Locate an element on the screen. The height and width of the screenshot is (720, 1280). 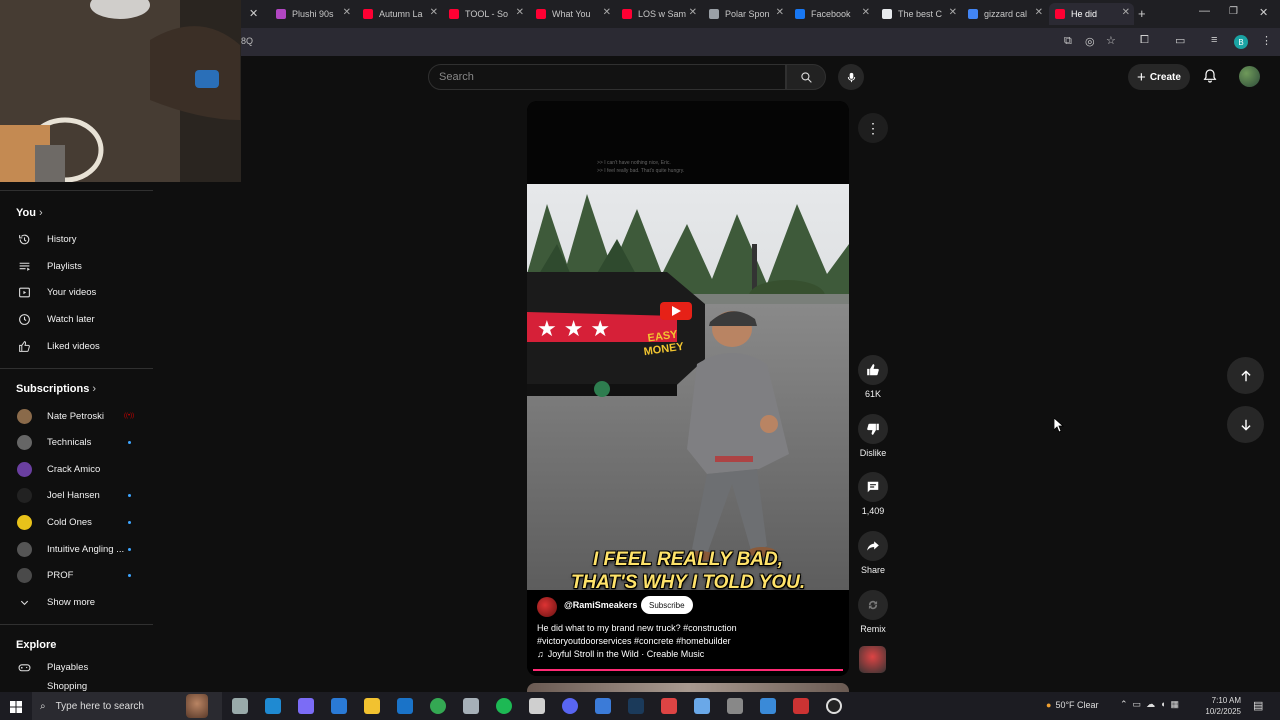
browser-tab: The best C ✕ is located at coordinates (918, 14).